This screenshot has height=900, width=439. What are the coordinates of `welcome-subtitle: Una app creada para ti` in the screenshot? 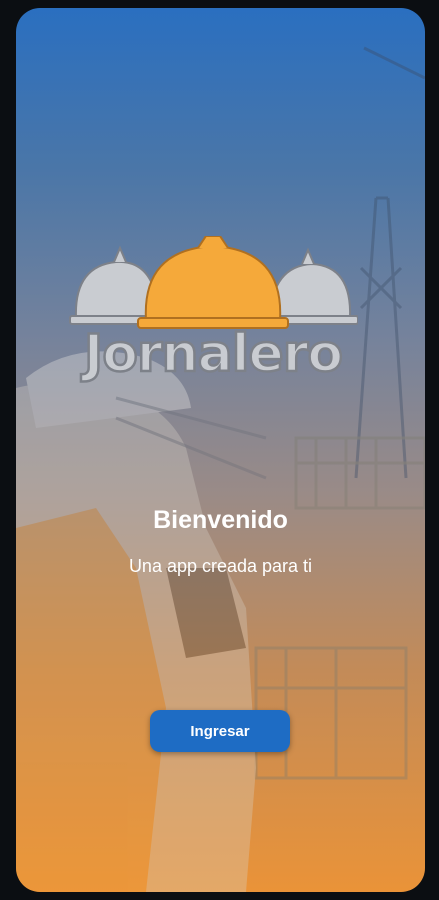 It's located at (220, 566).